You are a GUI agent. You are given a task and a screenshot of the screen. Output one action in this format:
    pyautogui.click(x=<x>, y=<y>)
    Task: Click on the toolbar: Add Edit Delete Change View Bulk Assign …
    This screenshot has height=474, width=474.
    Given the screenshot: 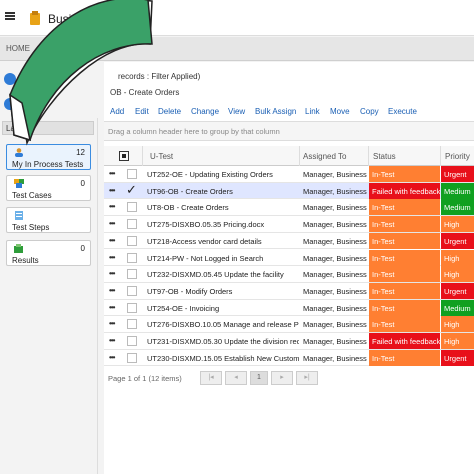 What is the action you would take?
    pyautogui.click(x=289, y=112)
    